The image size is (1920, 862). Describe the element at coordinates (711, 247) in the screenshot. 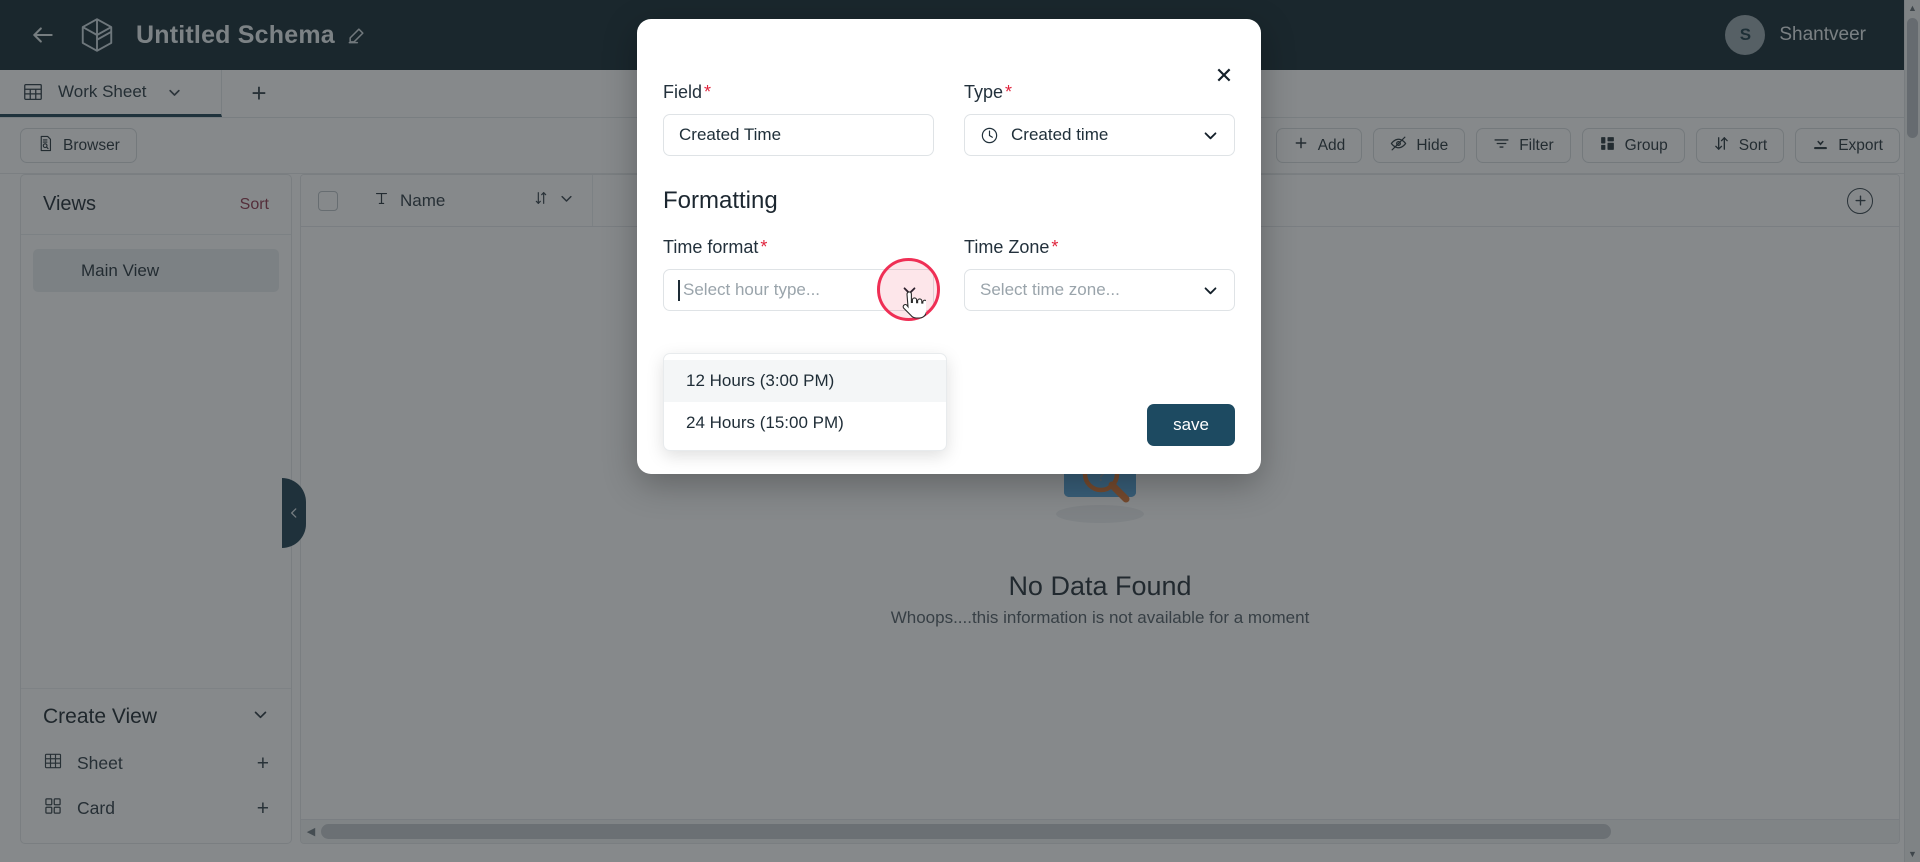

I see `time-format-label-text: Time format` at that location.